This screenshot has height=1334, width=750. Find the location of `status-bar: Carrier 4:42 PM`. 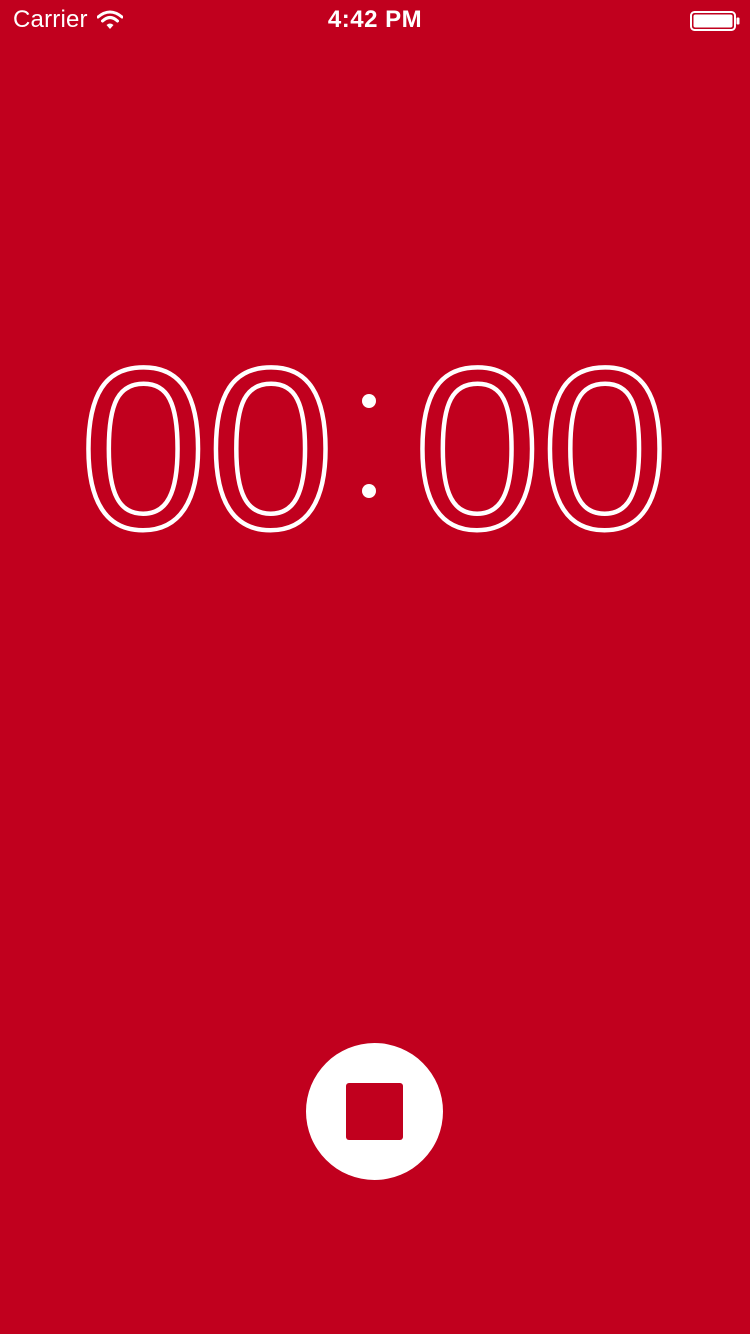

status-bar: Carrier 4:42 PM is located at coordinates (375, 20).